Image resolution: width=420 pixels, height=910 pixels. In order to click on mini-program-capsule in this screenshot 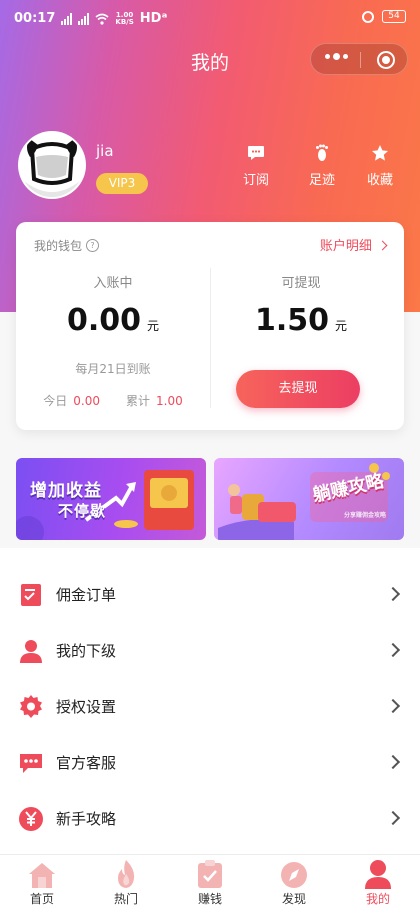, I will do `click(359, 59)`.